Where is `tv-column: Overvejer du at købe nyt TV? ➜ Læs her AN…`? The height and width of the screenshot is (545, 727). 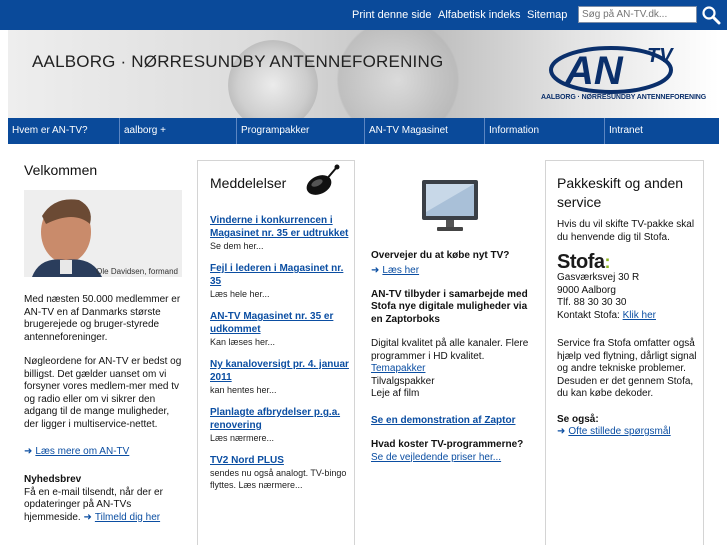
tv-column: Overvejer du at købe nyt TV? ➜ Læs her AN… is located at coordinates (451, 320).